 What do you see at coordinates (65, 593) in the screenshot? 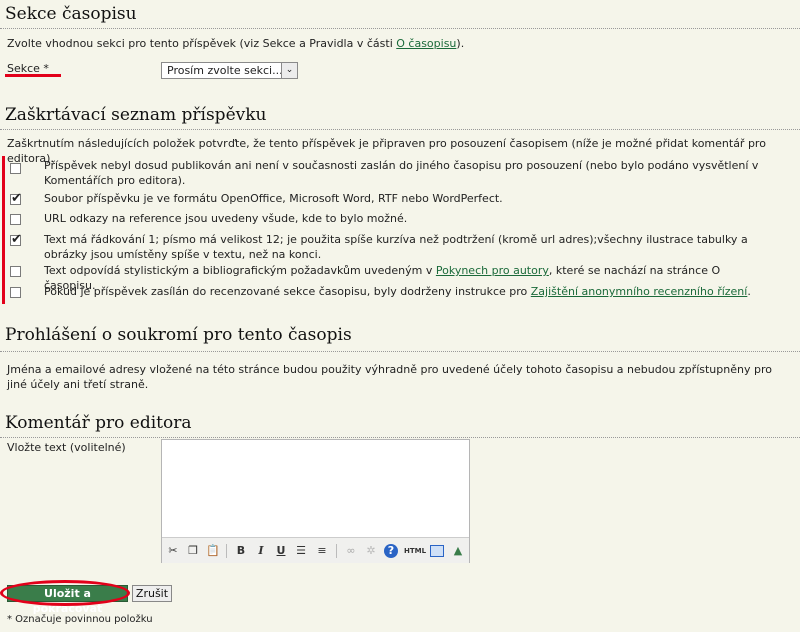
I see `highlight-ellipse` at bounding box center [65, 593].